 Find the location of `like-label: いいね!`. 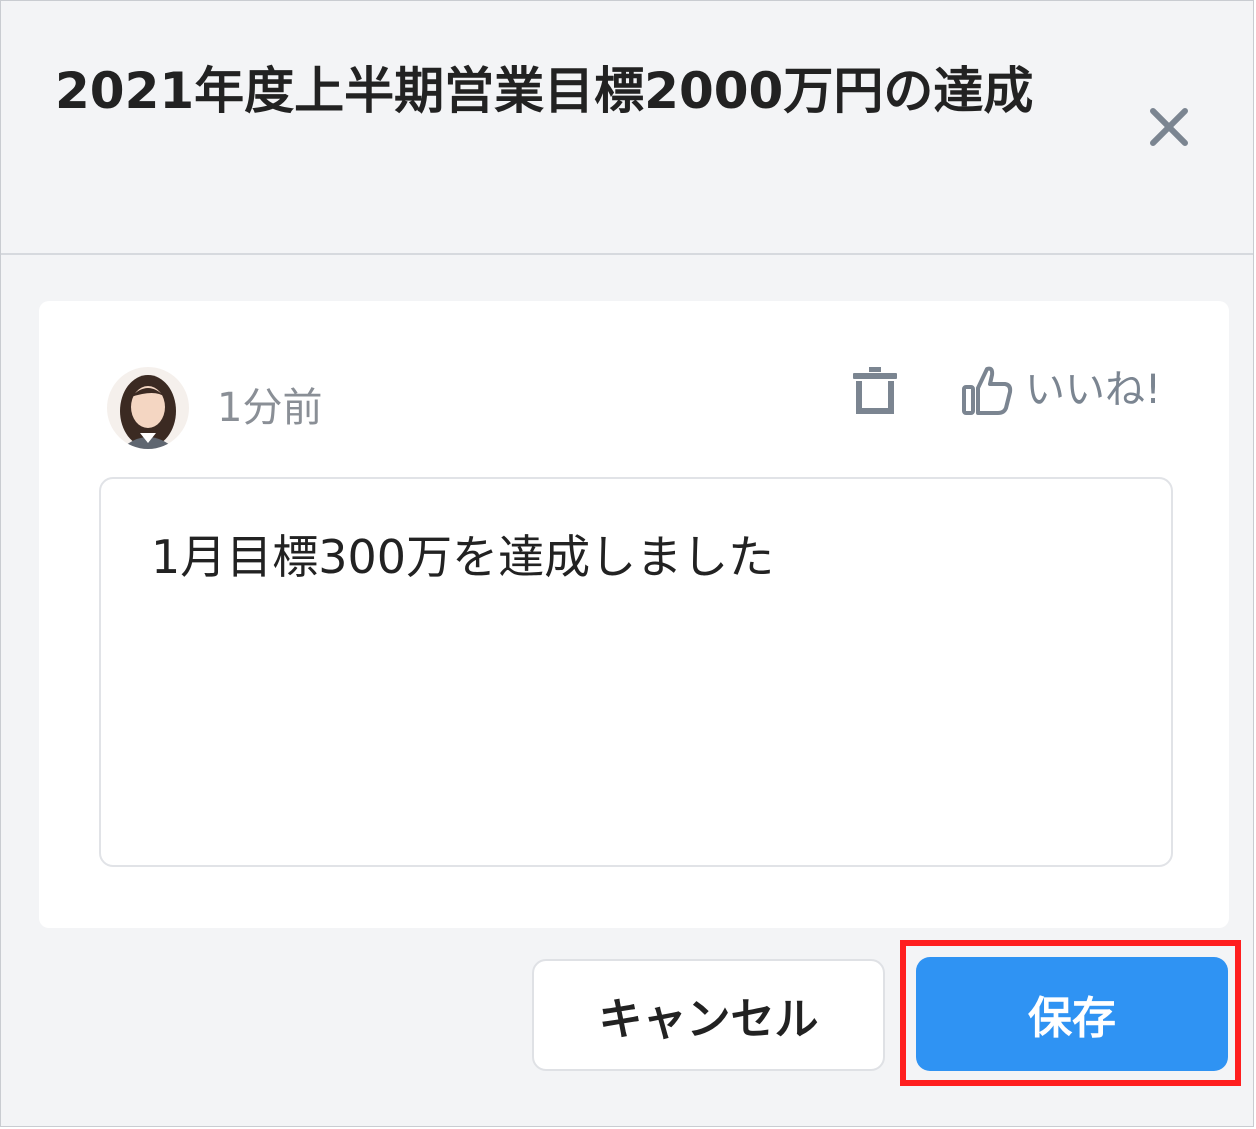

like-label: いいね! is located at coordinates (1093, 390).